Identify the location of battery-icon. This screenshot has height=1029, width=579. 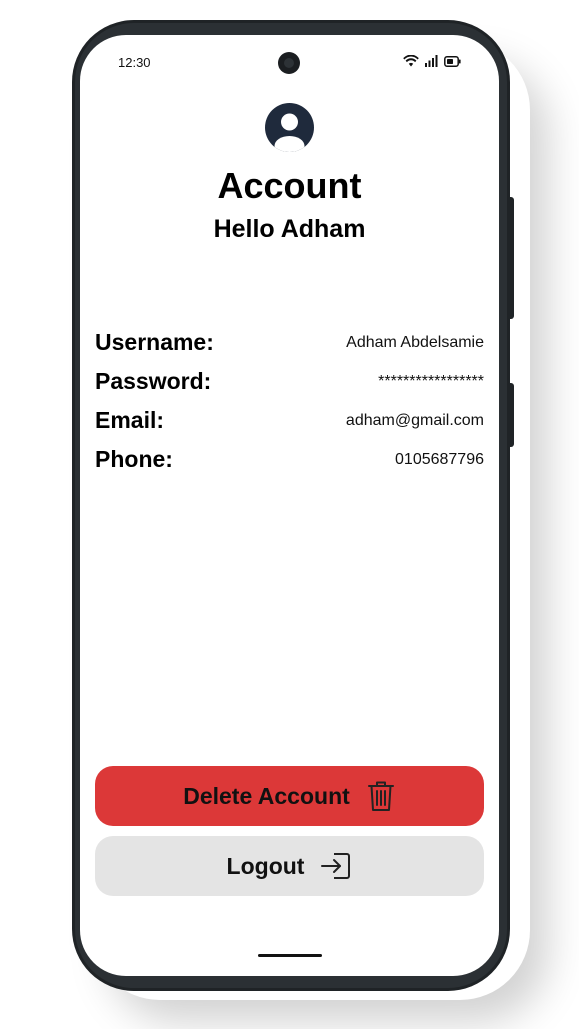
(452, 61).